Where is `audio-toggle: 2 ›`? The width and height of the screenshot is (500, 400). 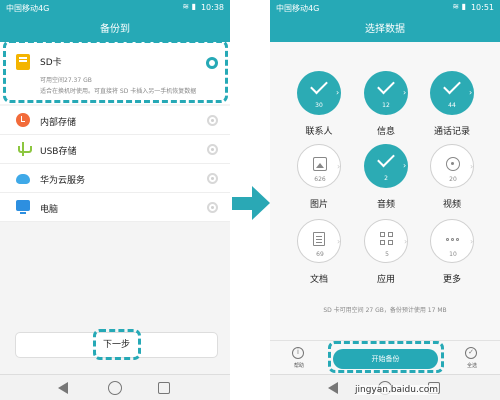
audio-toggle: 2 › is located at coordinates (386, 166).